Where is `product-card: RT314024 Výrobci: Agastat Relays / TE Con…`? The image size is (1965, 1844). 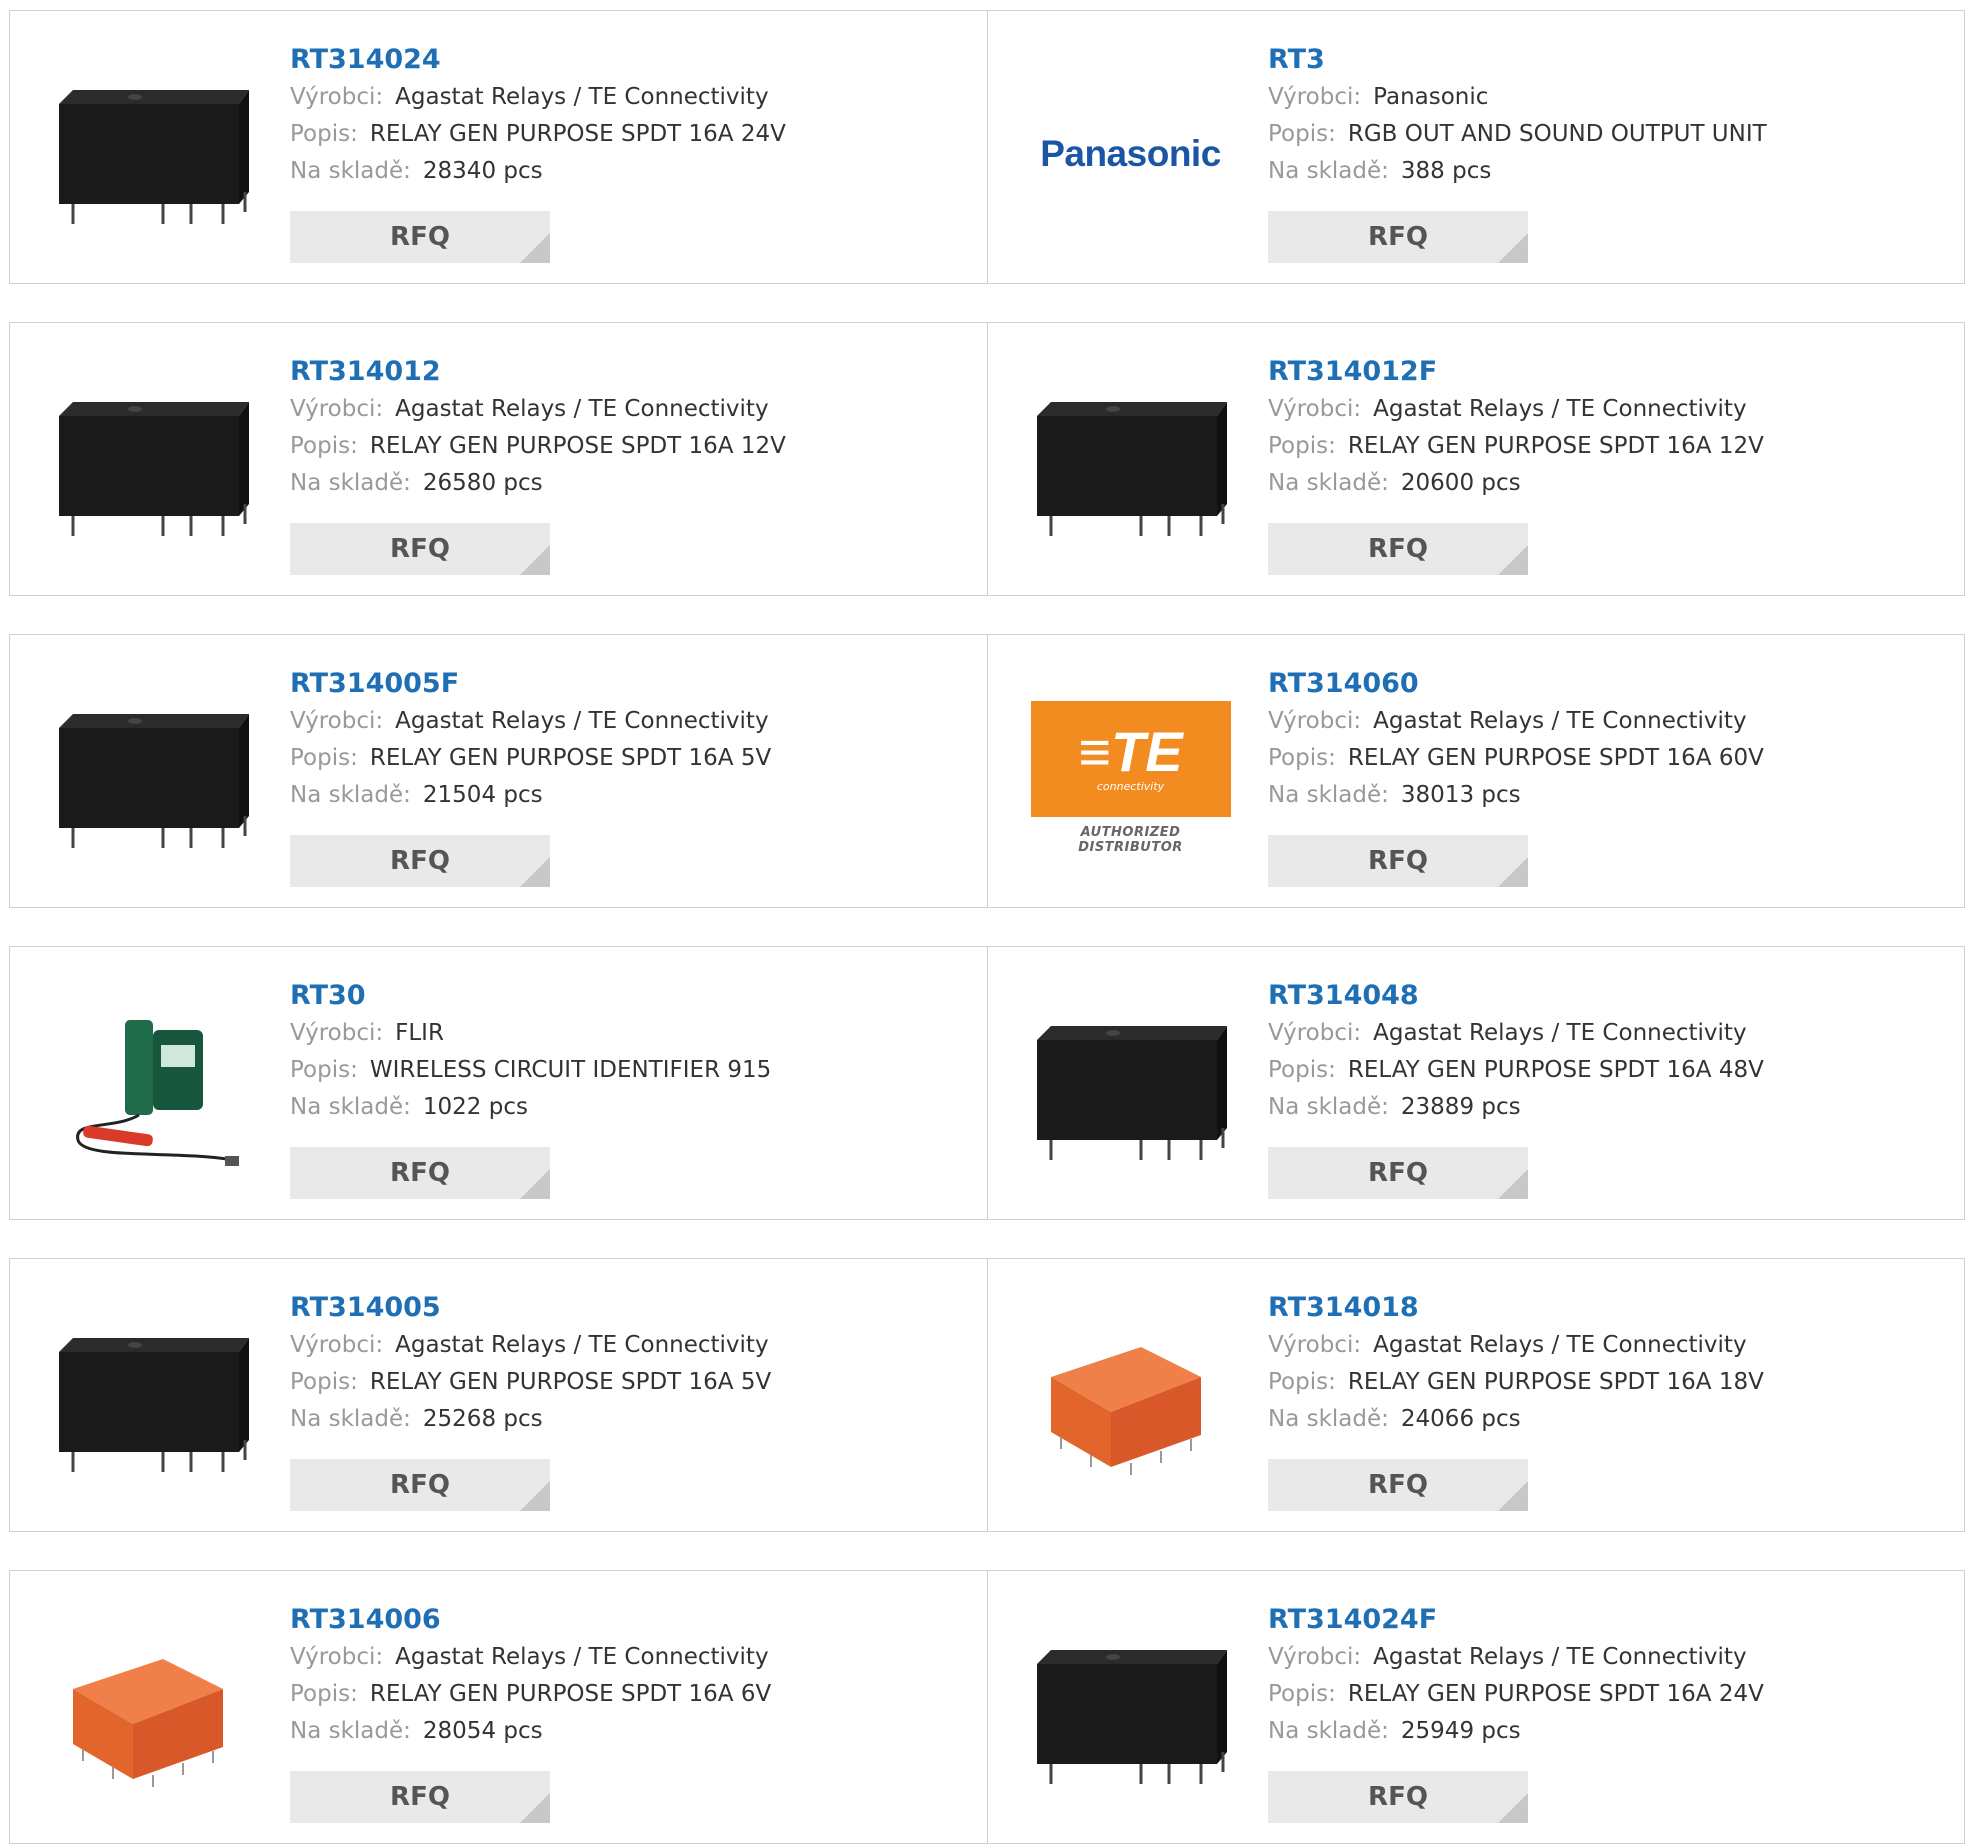
product-card: RT314024 Výrobci: Agastat Relays / TE Con… is located at coordinates (499, 147).